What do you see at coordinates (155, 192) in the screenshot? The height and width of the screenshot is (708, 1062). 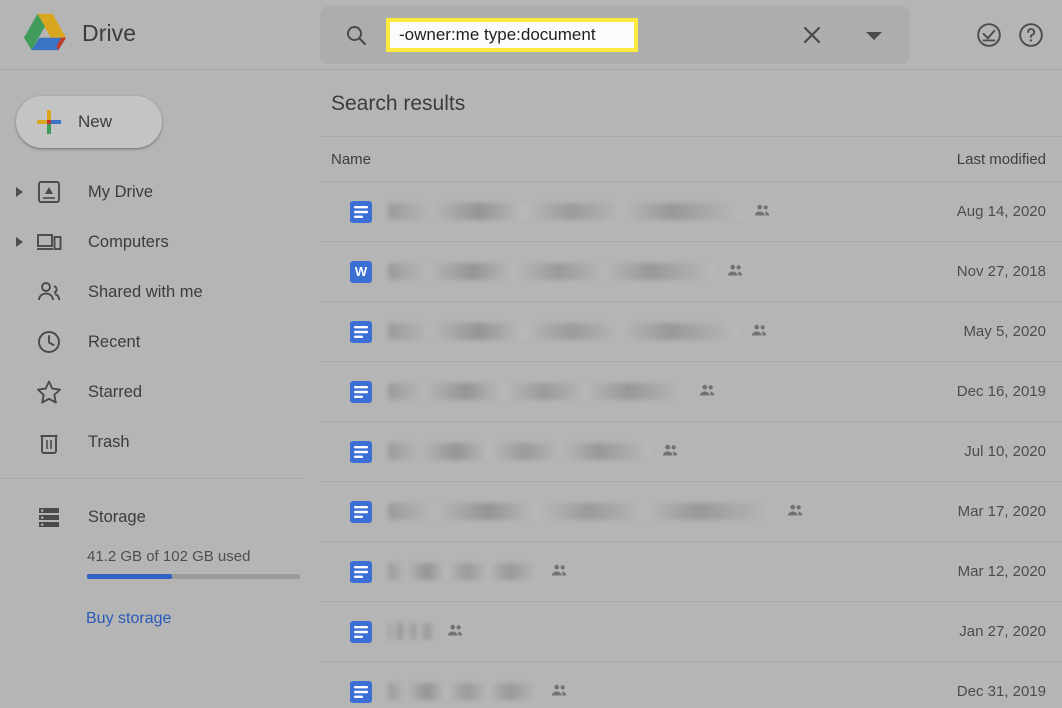 I see `sidebar-item-my-drive: My Drive` at bounding box center [155, 192].